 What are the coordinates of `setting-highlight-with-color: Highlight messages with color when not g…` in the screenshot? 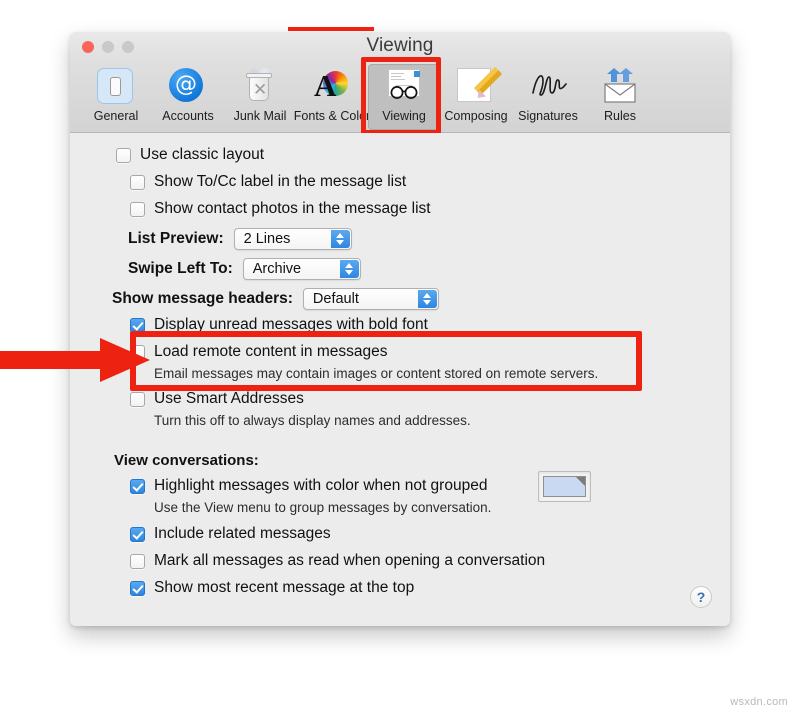 It's located at (308, 486).